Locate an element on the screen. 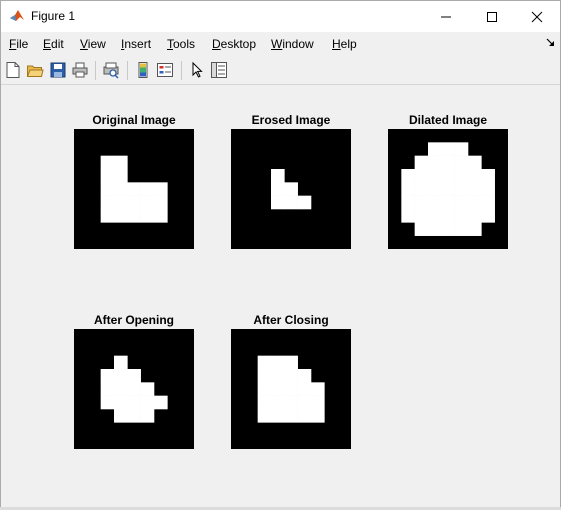 The width and height of the screenshot is (561, 510). menu-help: Help is located at coordinates (344, 44).